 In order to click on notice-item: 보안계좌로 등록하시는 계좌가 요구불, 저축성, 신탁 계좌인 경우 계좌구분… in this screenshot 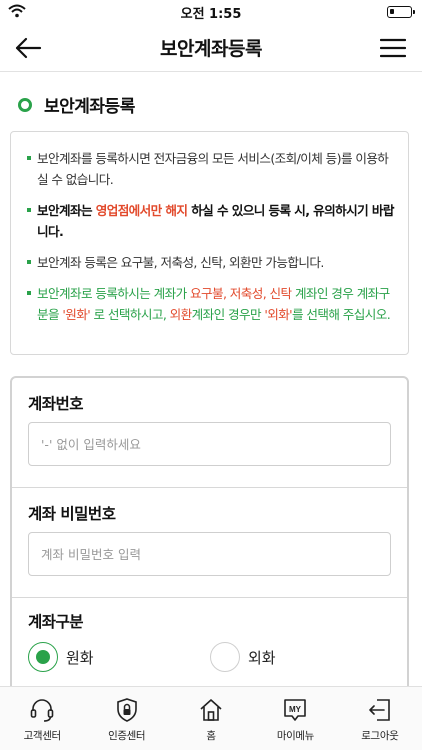, I will do `click(210, 304)`.